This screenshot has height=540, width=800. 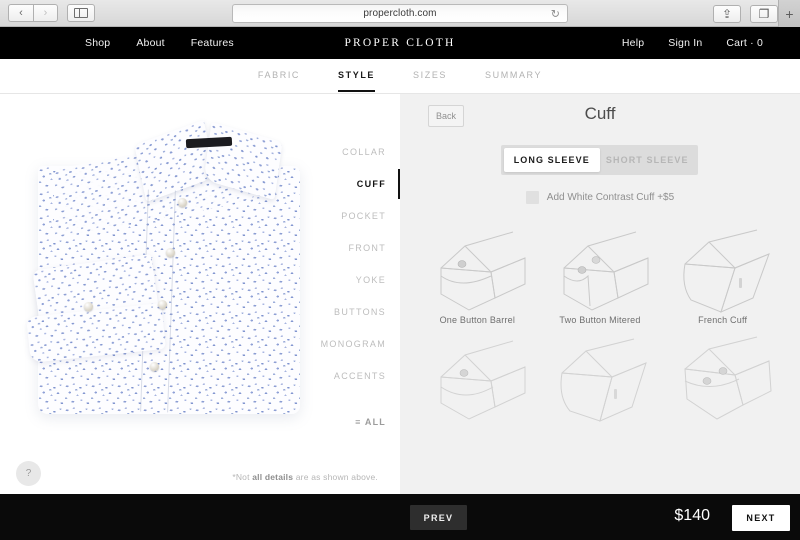 What do you see at coordinates (88, 306) in the screenshot?
I see `shirt-cuff-button` at bounding box center [88, 306].